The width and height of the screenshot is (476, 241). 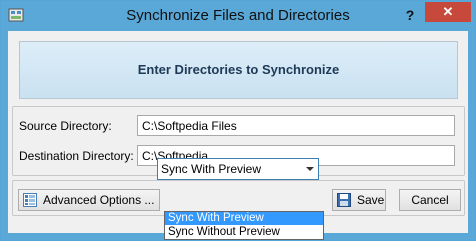 What do you see at coordinates (244, 218) in the screenshot?
I see `dropdown-option-sync-with-preview: Sync With Preview` at bounding box center [244, 218].